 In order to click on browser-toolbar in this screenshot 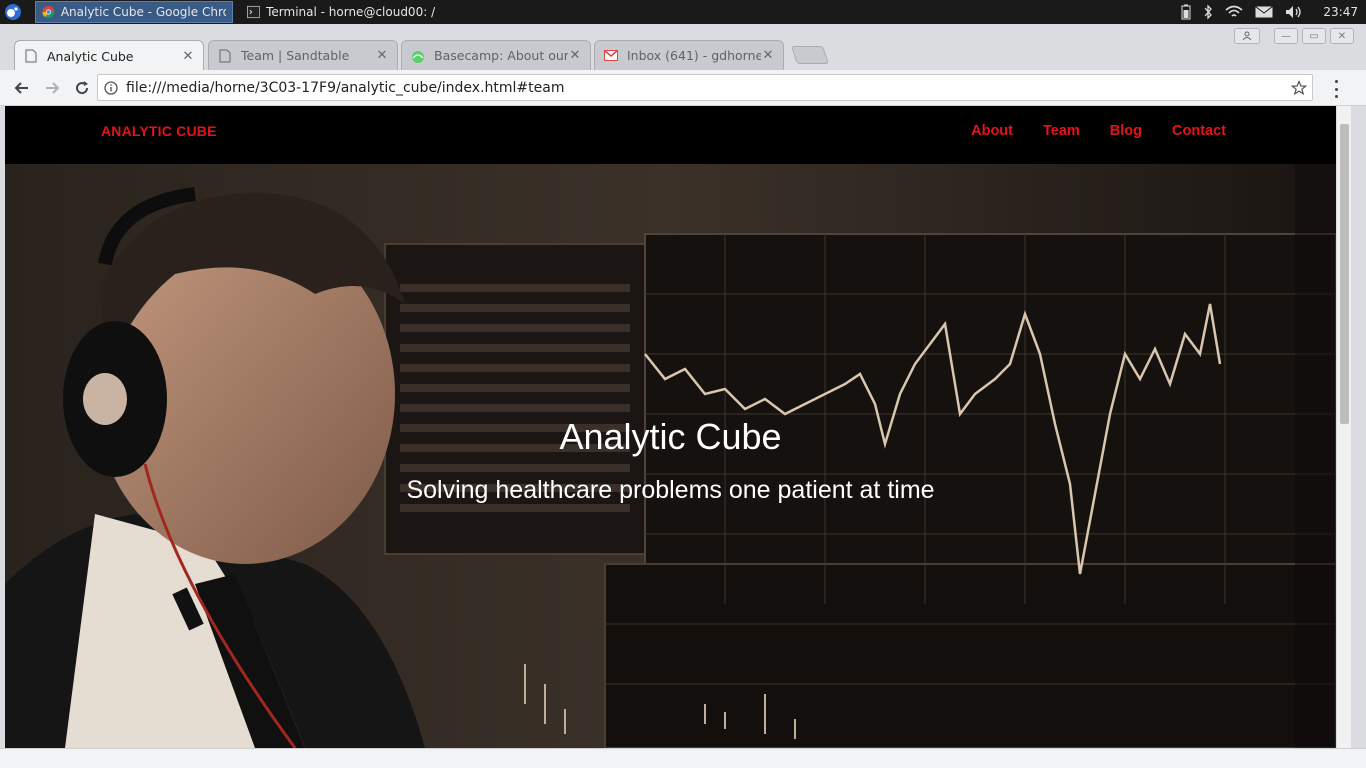, I will do `click(683, 88)`.